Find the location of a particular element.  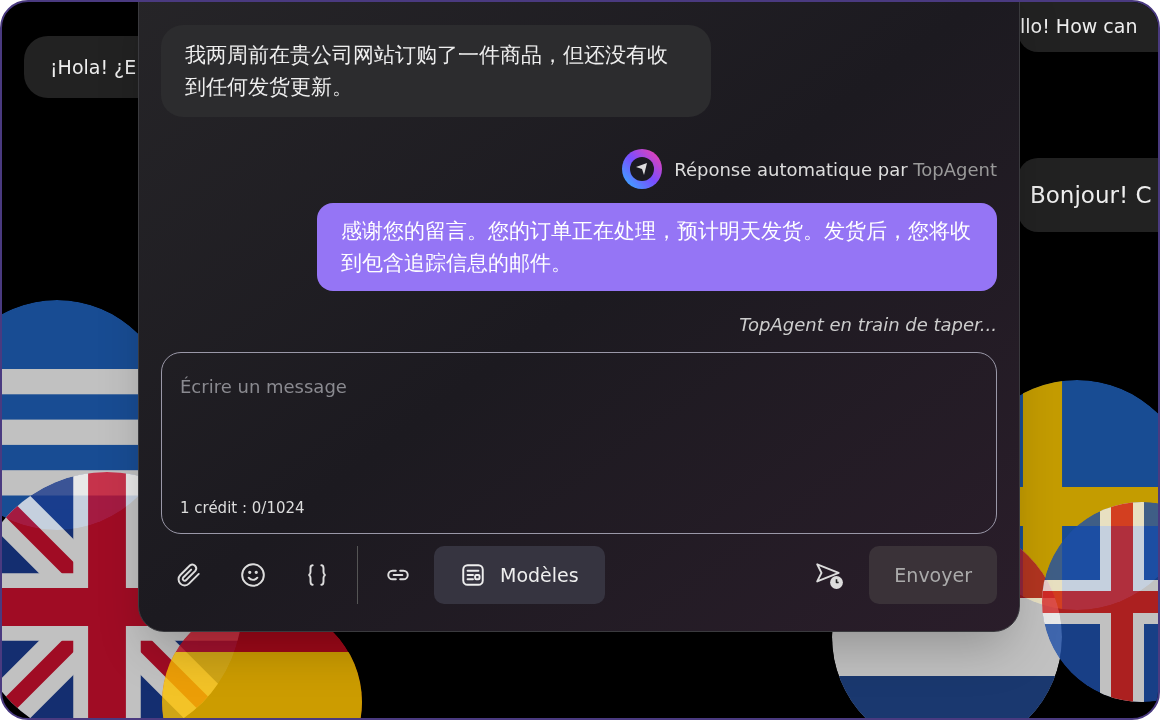

message-text: 我两周前在贵公司网站订购了一件商品，但还没有收到任何发货更新。 is located at coordinates (427, 71).